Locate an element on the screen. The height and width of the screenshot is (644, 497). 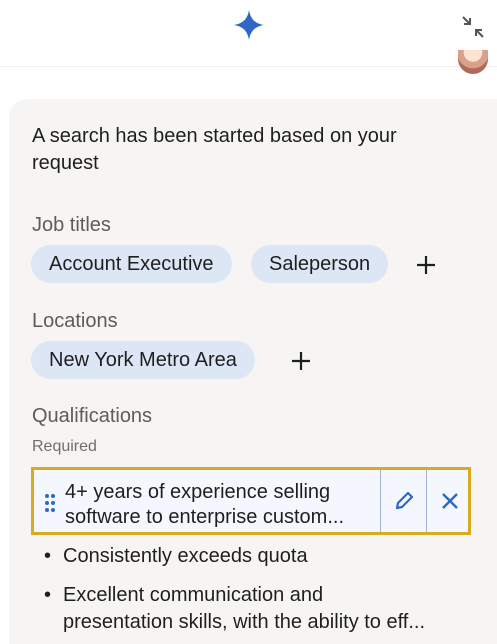
qualification-line: Consistently exceeds quota is located at coordinates (185, 556).